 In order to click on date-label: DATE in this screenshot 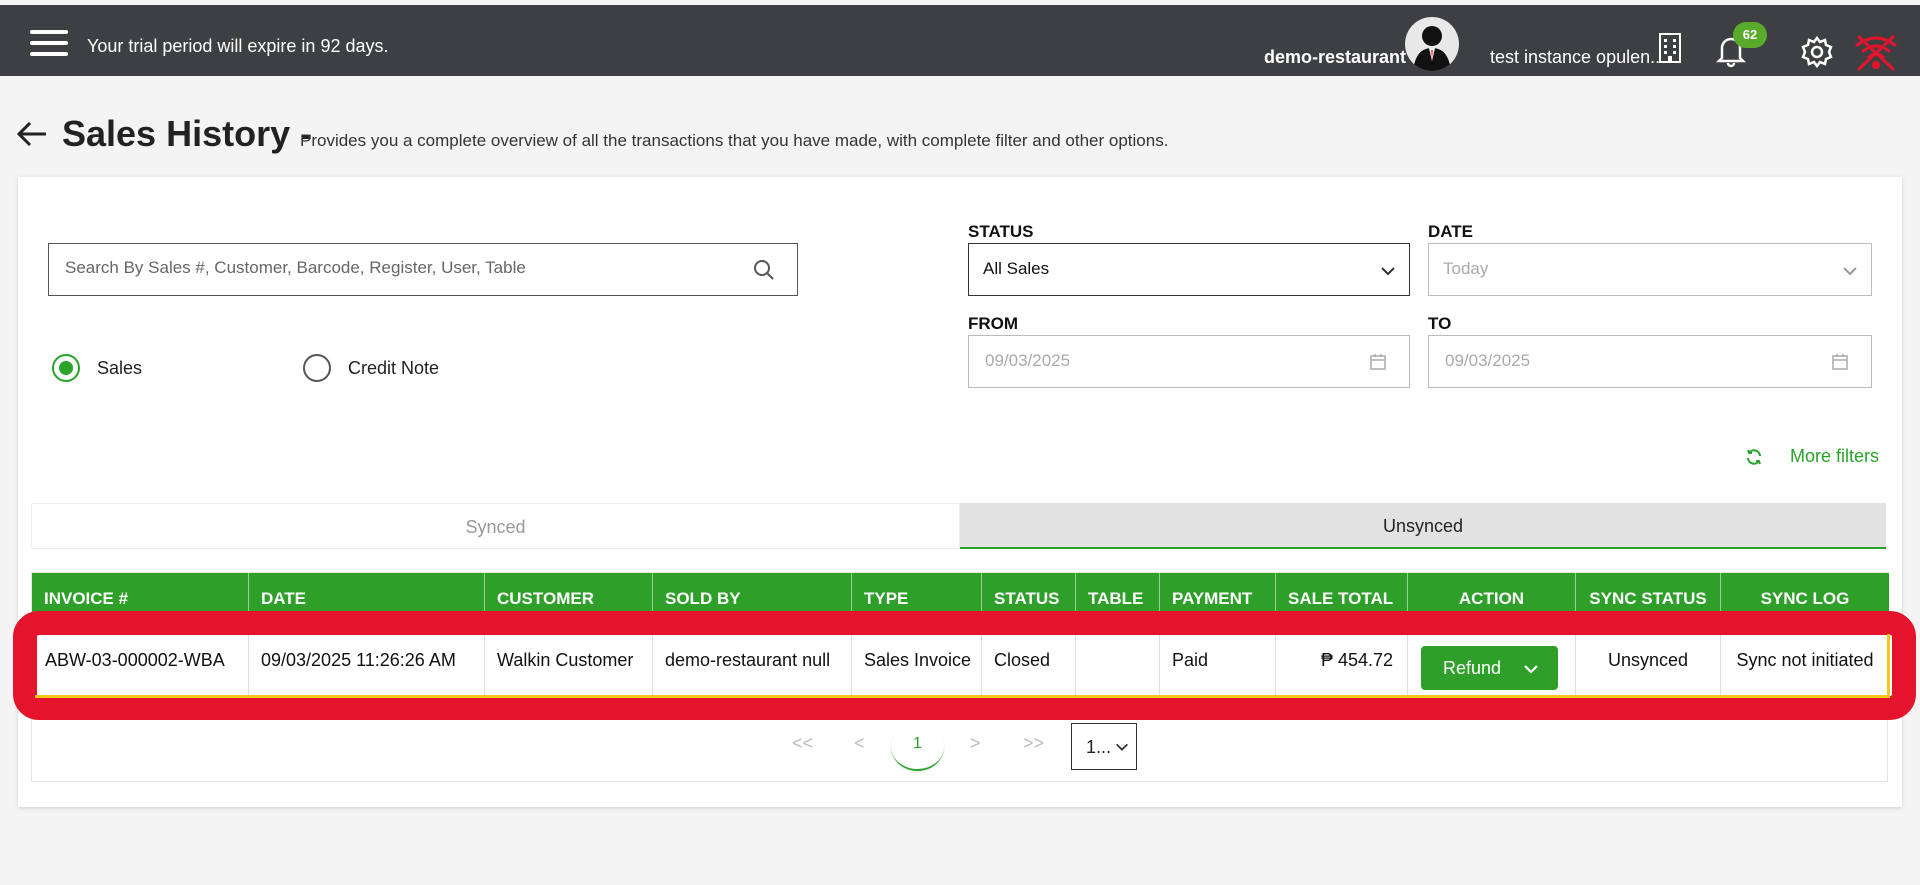, I will do `click(1451, 231)`.